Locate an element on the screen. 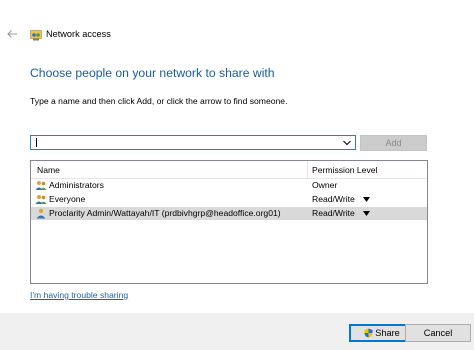 The image size is (474, 350). column-divider is located at coordinates (307, 169).